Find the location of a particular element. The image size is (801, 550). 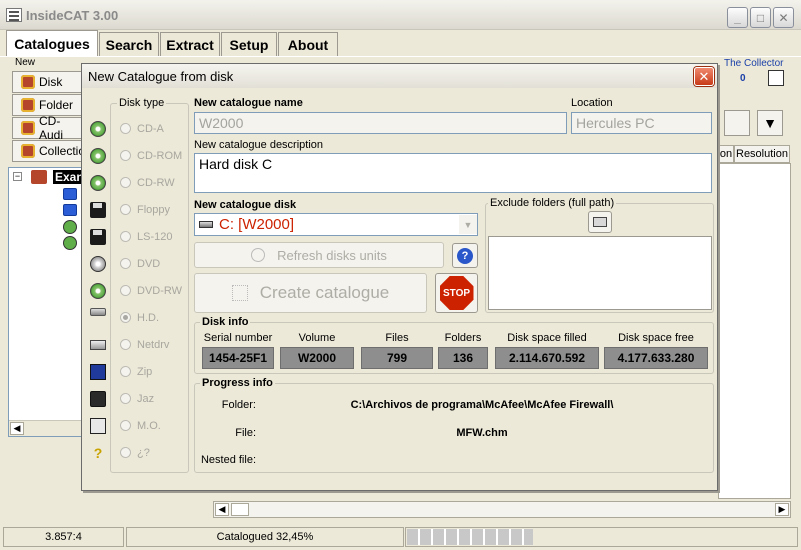

status-progress-fill is located at coordinates (470, 537).